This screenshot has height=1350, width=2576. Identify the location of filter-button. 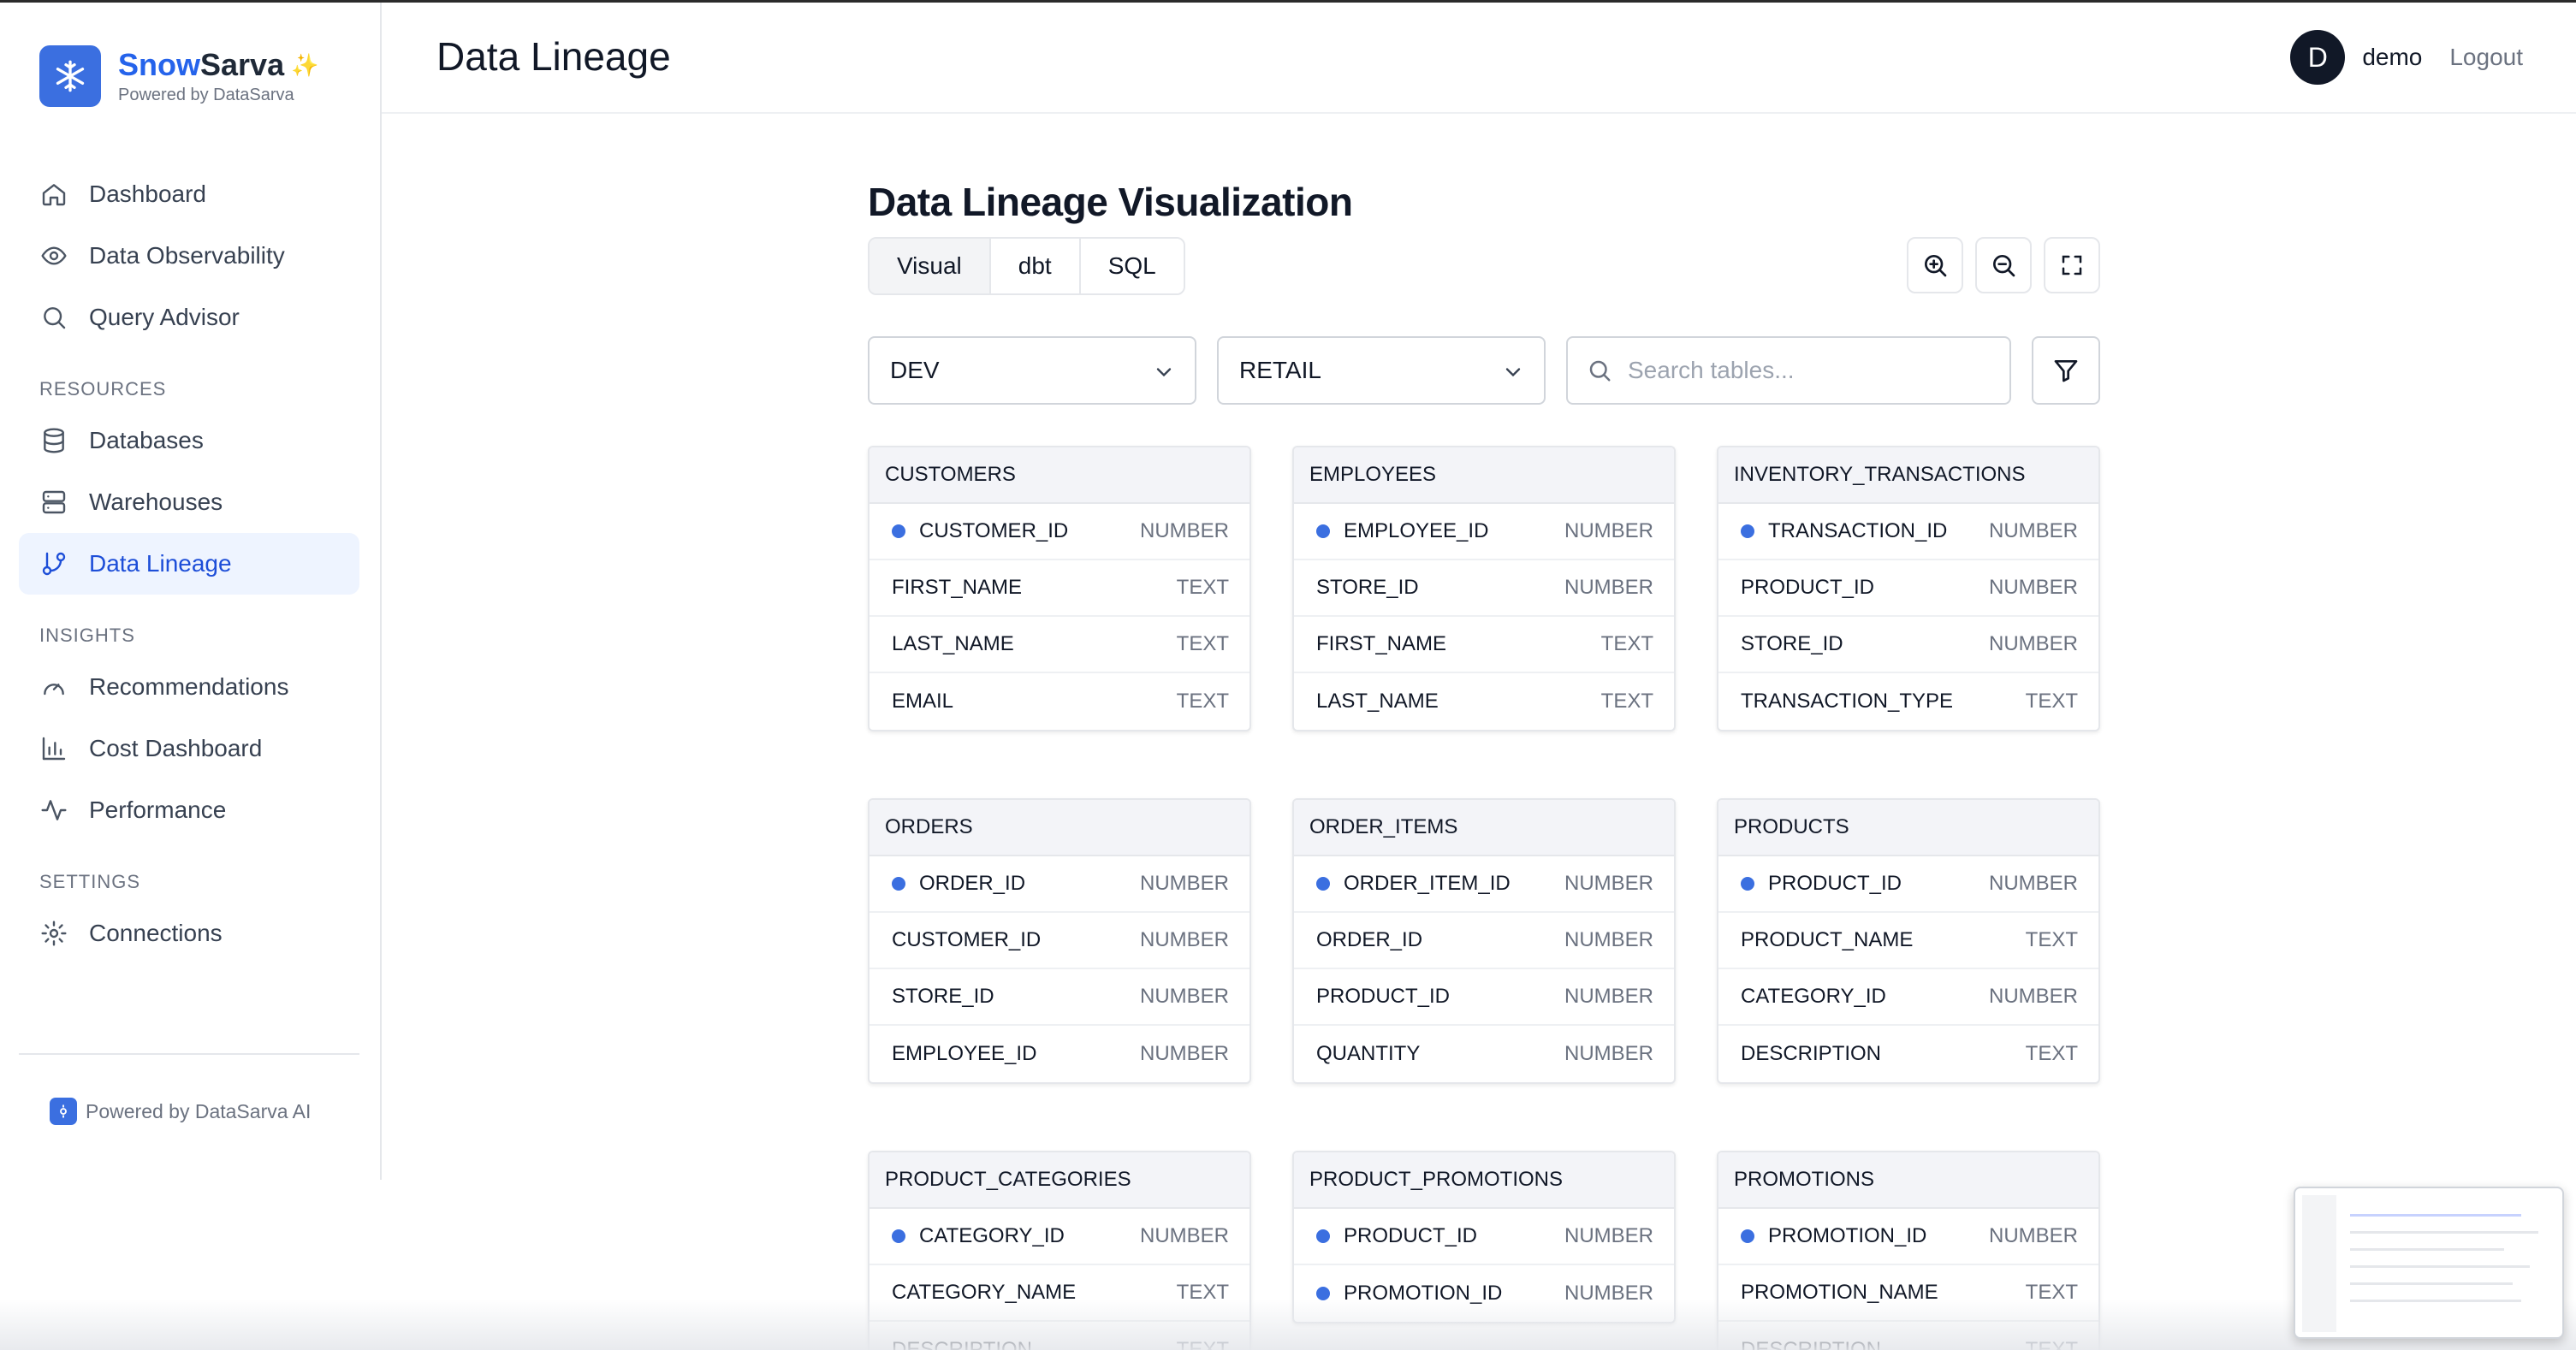
(2066, 370).